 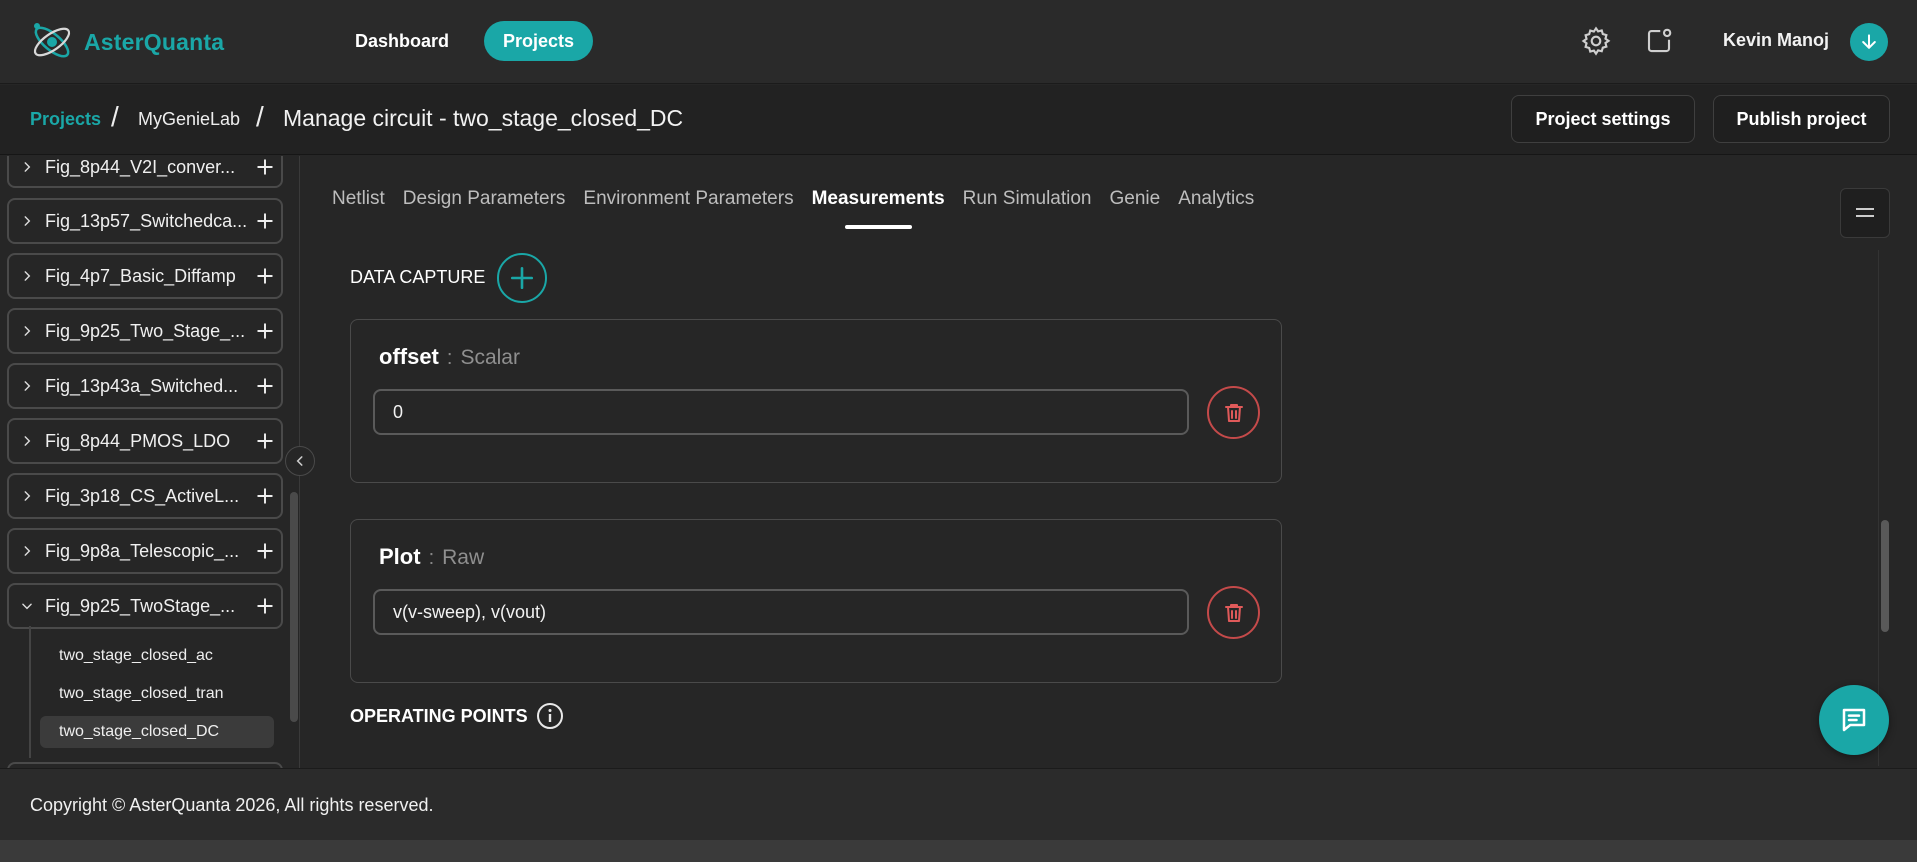 What do you see at coordinates (157, 656) in the screenshot?
I see `sidebar-circuit-item: two_stage_closed_ac` at bounding box center [157, 656].